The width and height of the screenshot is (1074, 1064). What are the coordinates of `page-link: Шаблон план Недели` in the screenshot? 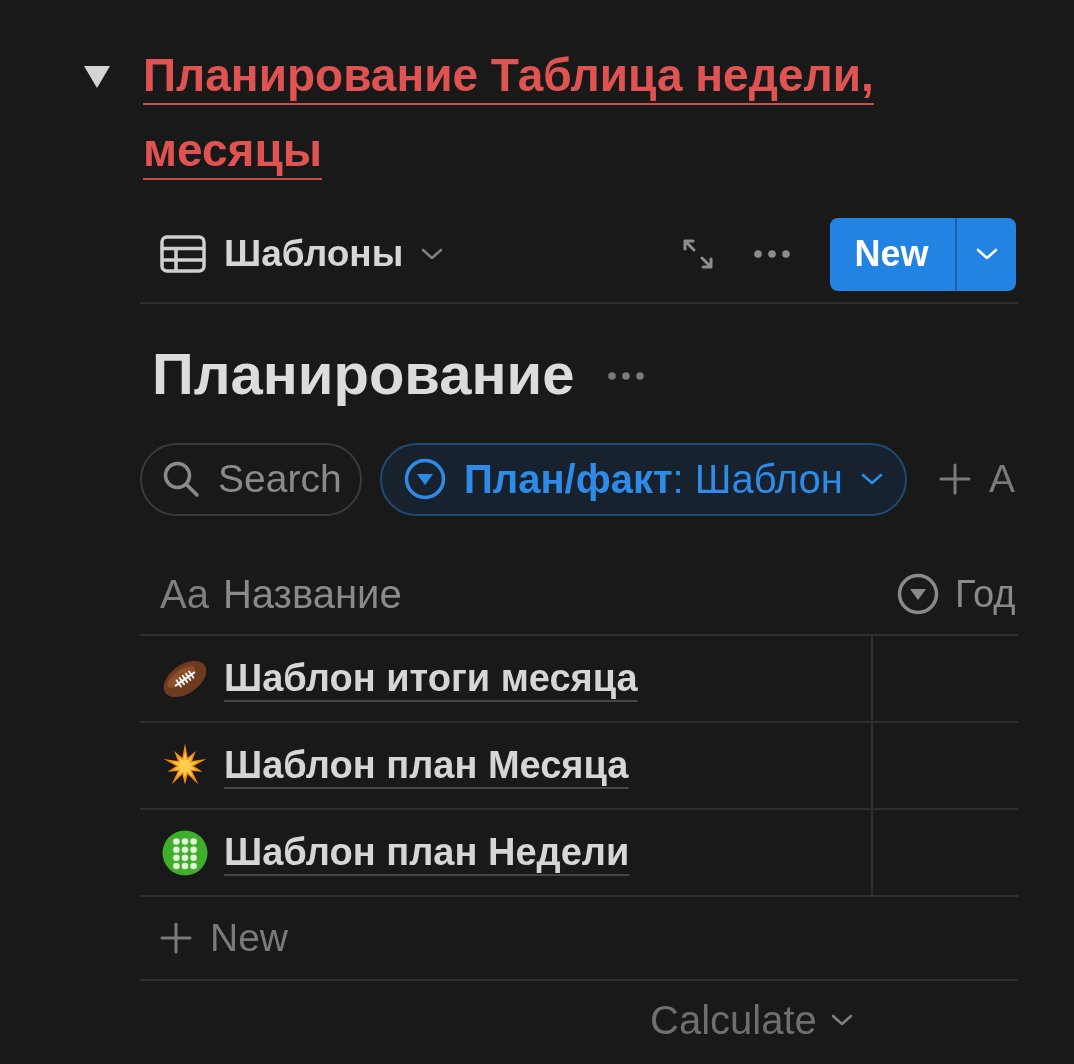 It's located at (427, 852).